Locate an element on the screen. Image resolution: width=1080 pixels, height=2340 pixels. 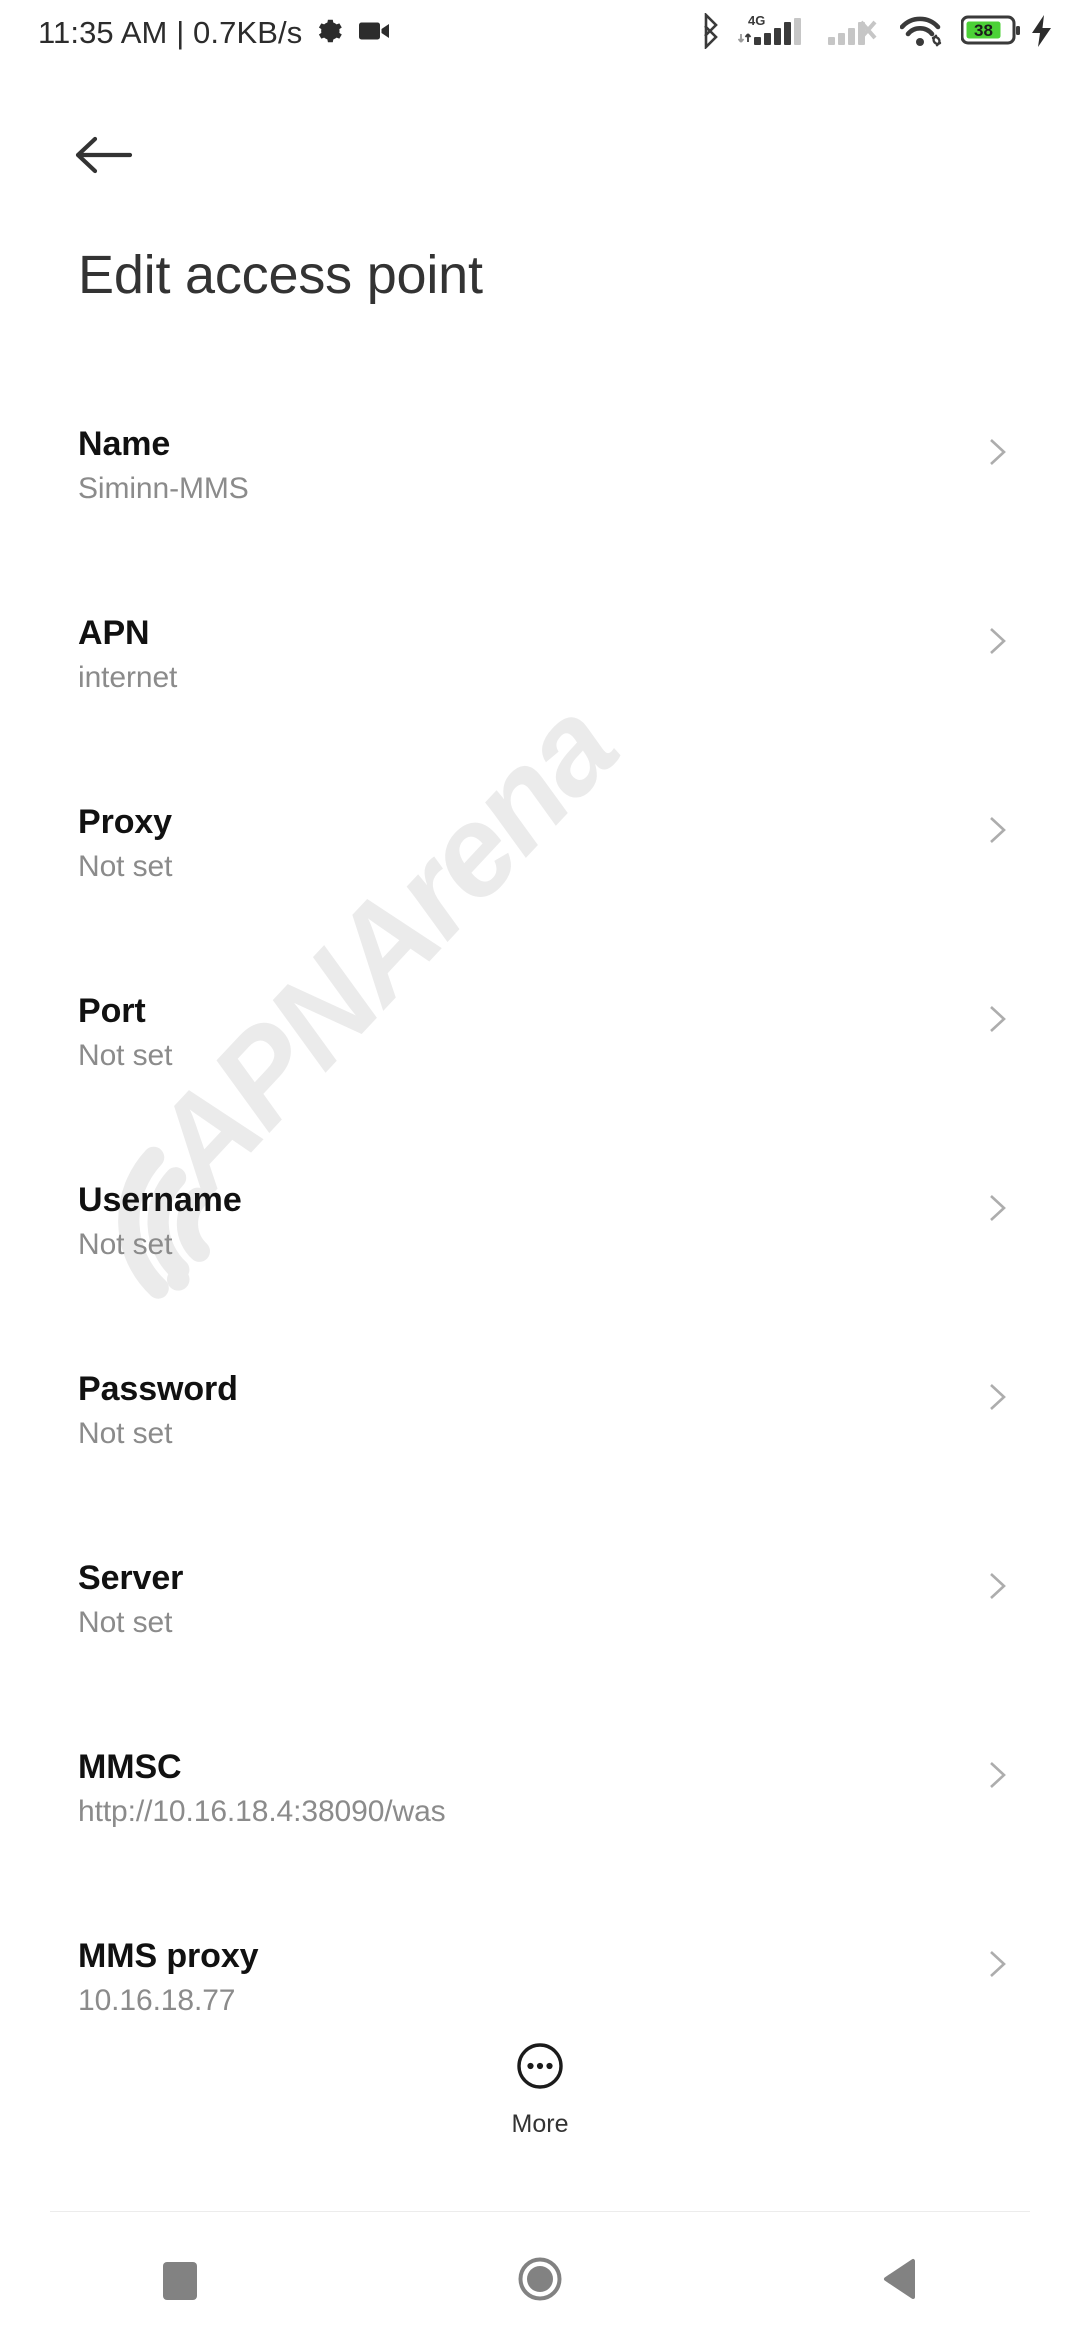
nav-back-button is located at coordinates (900, 2281).